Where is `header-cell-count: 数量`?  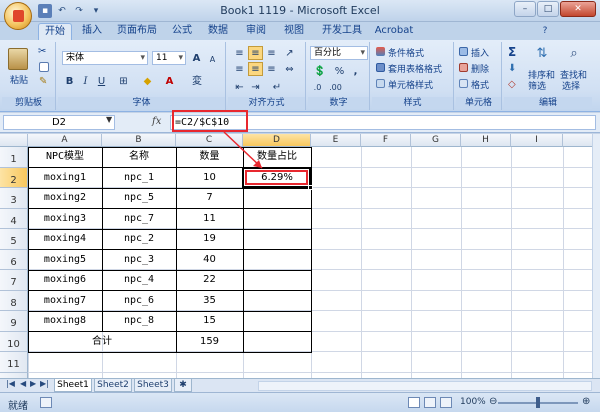 header-cell-count: 数量 is located at coordinates (209, 157).